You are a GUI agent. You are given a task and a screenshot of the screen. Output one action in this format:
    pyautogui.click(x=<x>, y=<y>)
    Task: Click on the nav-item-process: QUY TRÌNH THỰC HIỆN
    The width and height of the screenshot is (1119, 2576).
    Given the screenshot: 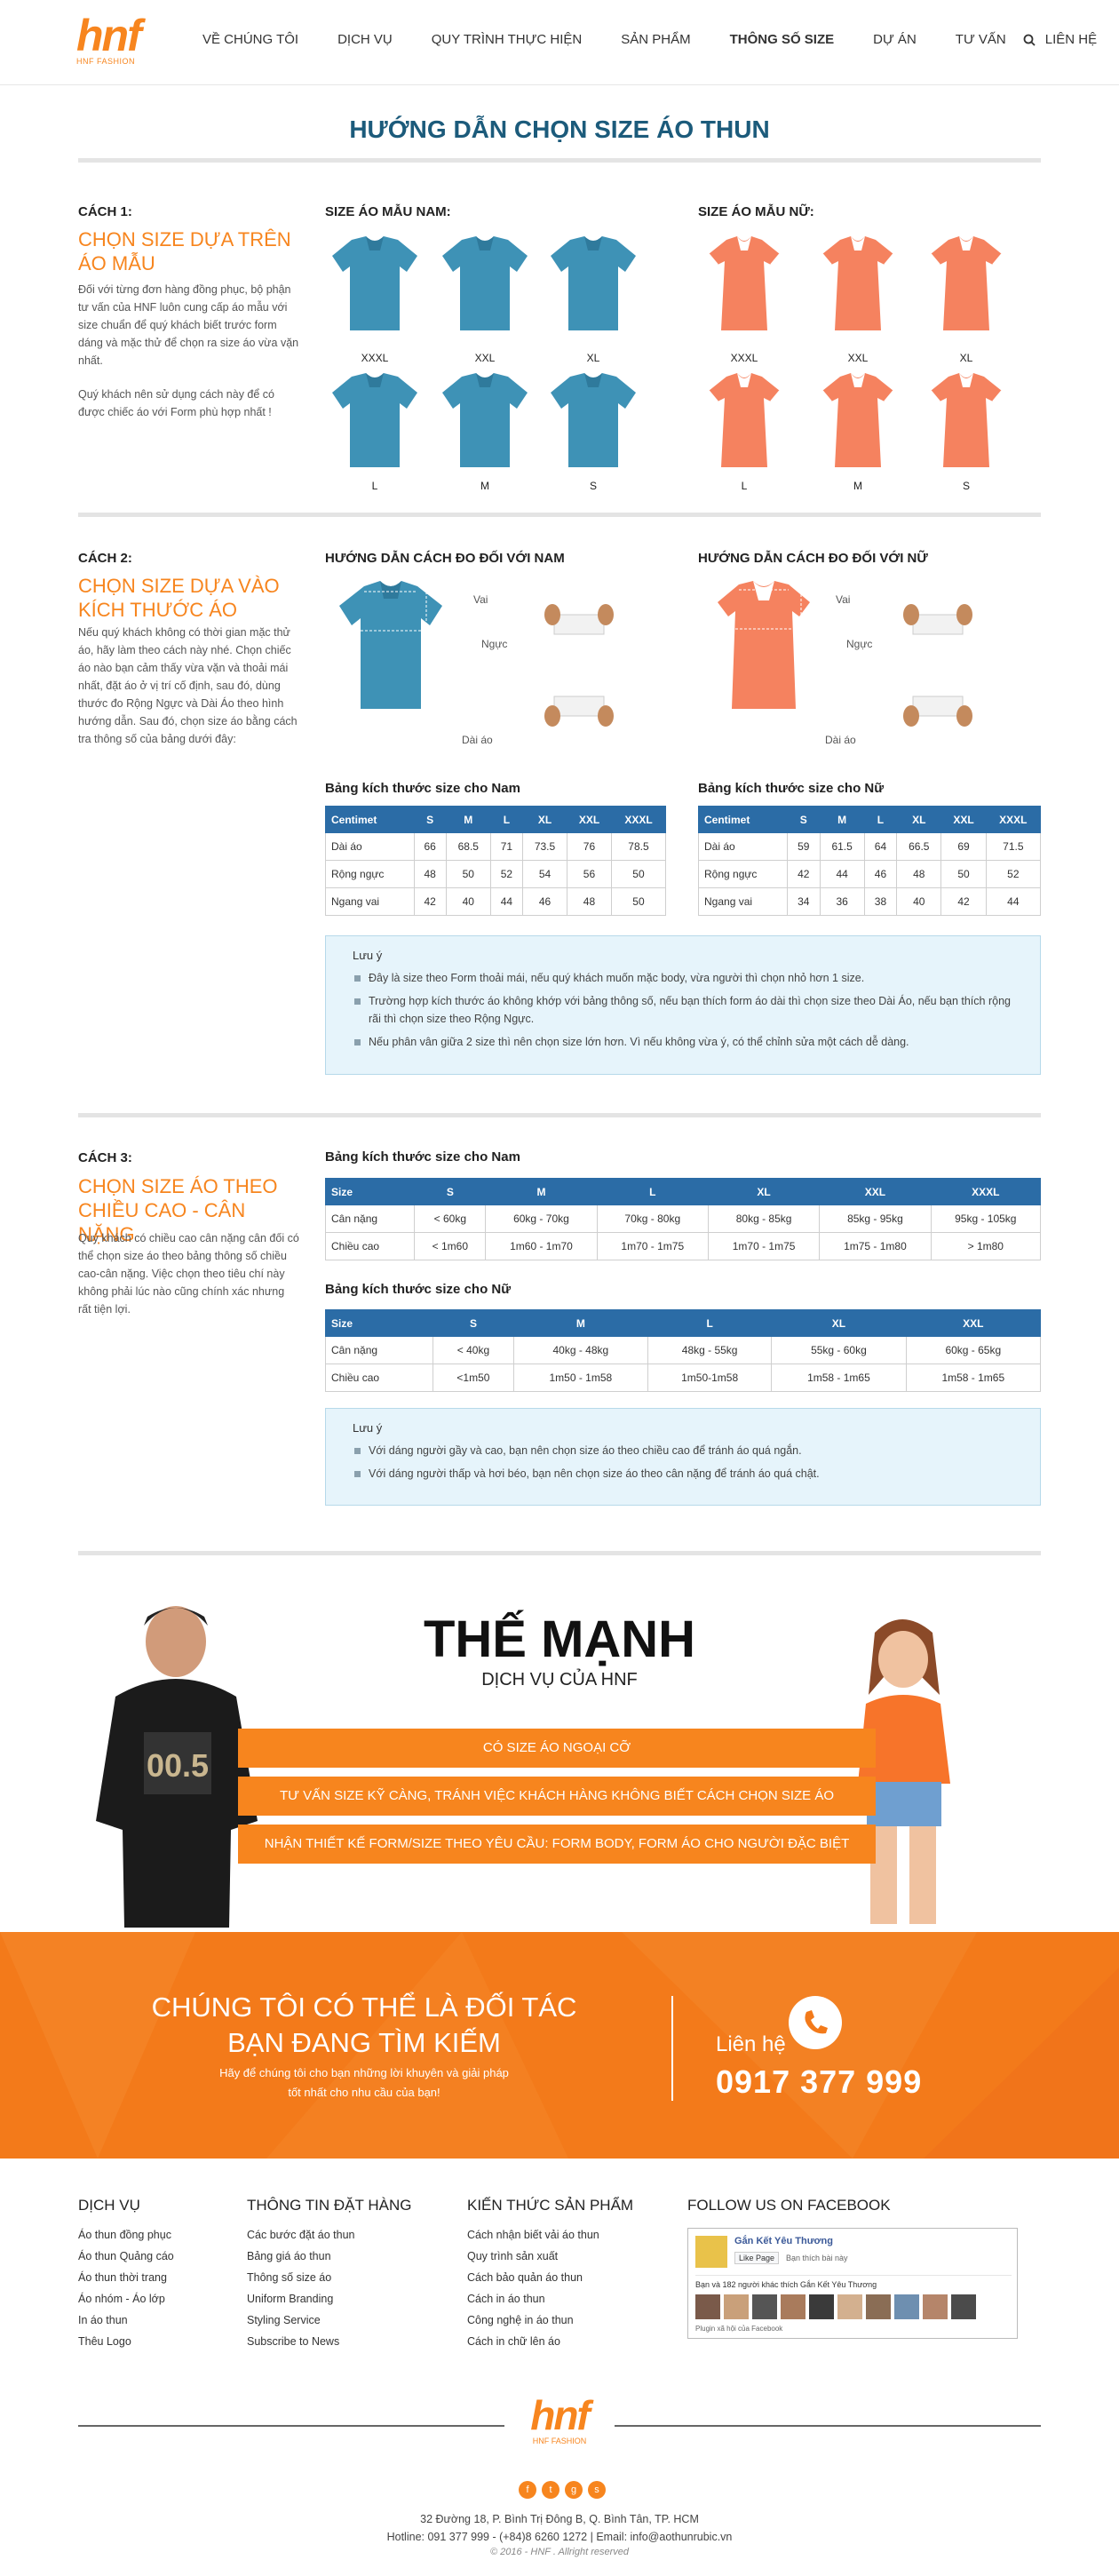 What is the action you would take?
    pyautogui.click(x=508, y=39)
    